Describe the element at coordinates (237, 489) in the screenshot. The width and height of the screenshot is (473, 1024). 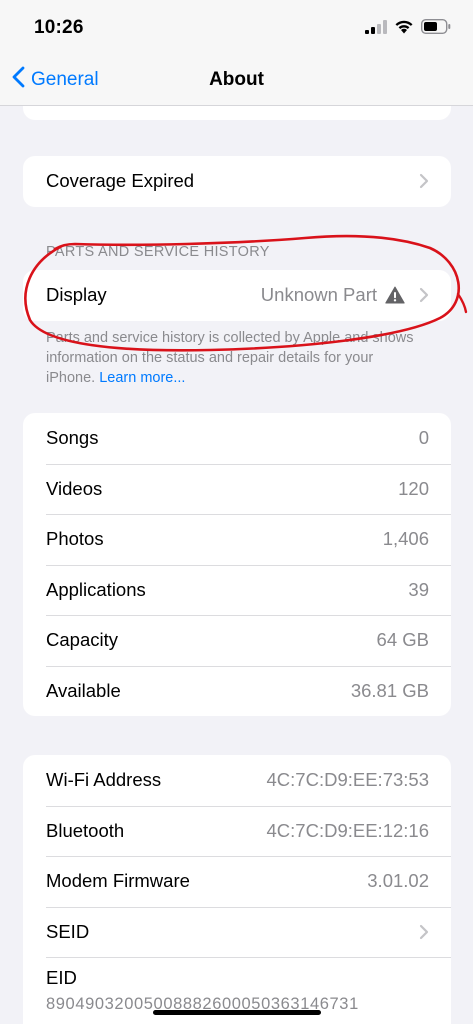
I see `videos-row: Videos 120` at that location.